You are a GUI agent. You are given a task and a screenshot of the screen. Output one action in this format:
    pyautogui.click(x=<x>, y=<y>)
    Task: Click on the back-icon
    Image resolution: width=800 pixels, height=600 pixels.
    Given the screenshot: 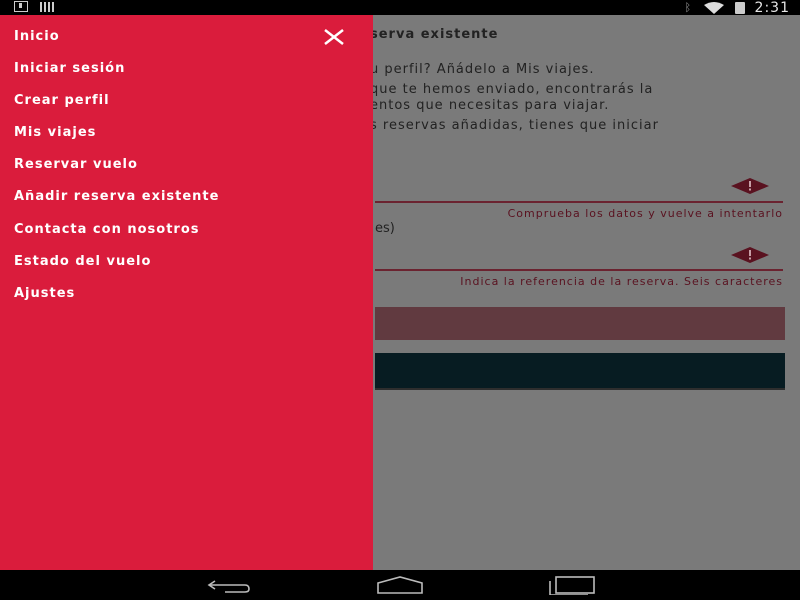 What is the action you would take?
    pyautogui.click(x=229, y=585)
    